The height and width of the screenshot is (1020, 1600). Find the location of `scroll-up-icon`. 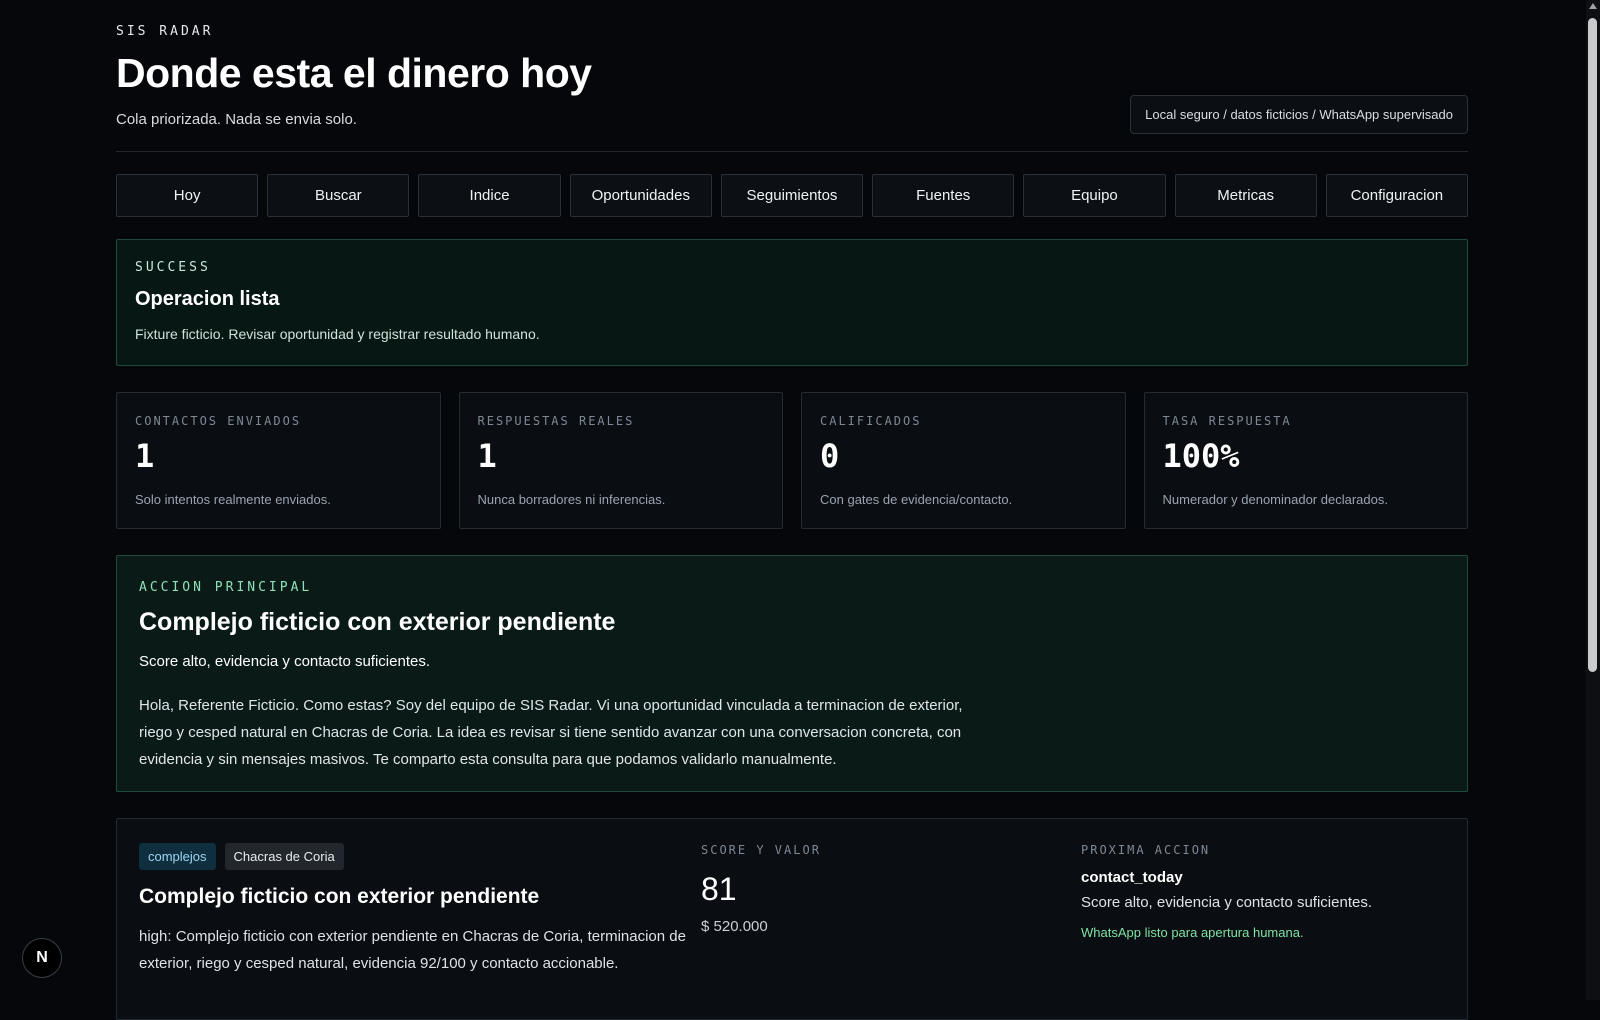

scroll-up-icon is located at coordinates (1593, 6).